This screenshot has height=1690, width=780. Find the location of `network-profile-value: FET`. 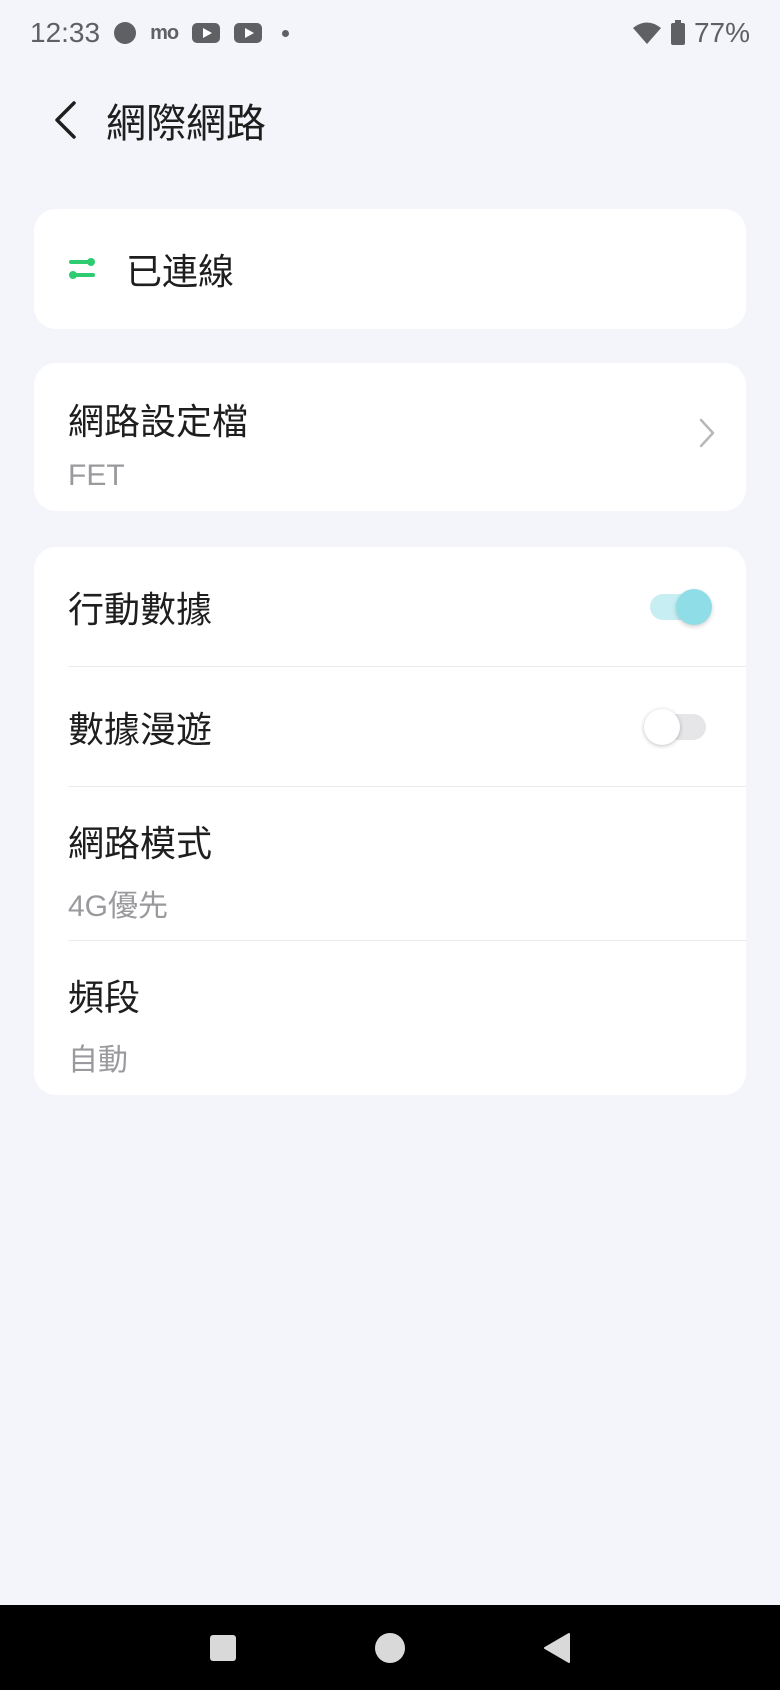

network-profile-value: FET is located at coordinates (96, 475).